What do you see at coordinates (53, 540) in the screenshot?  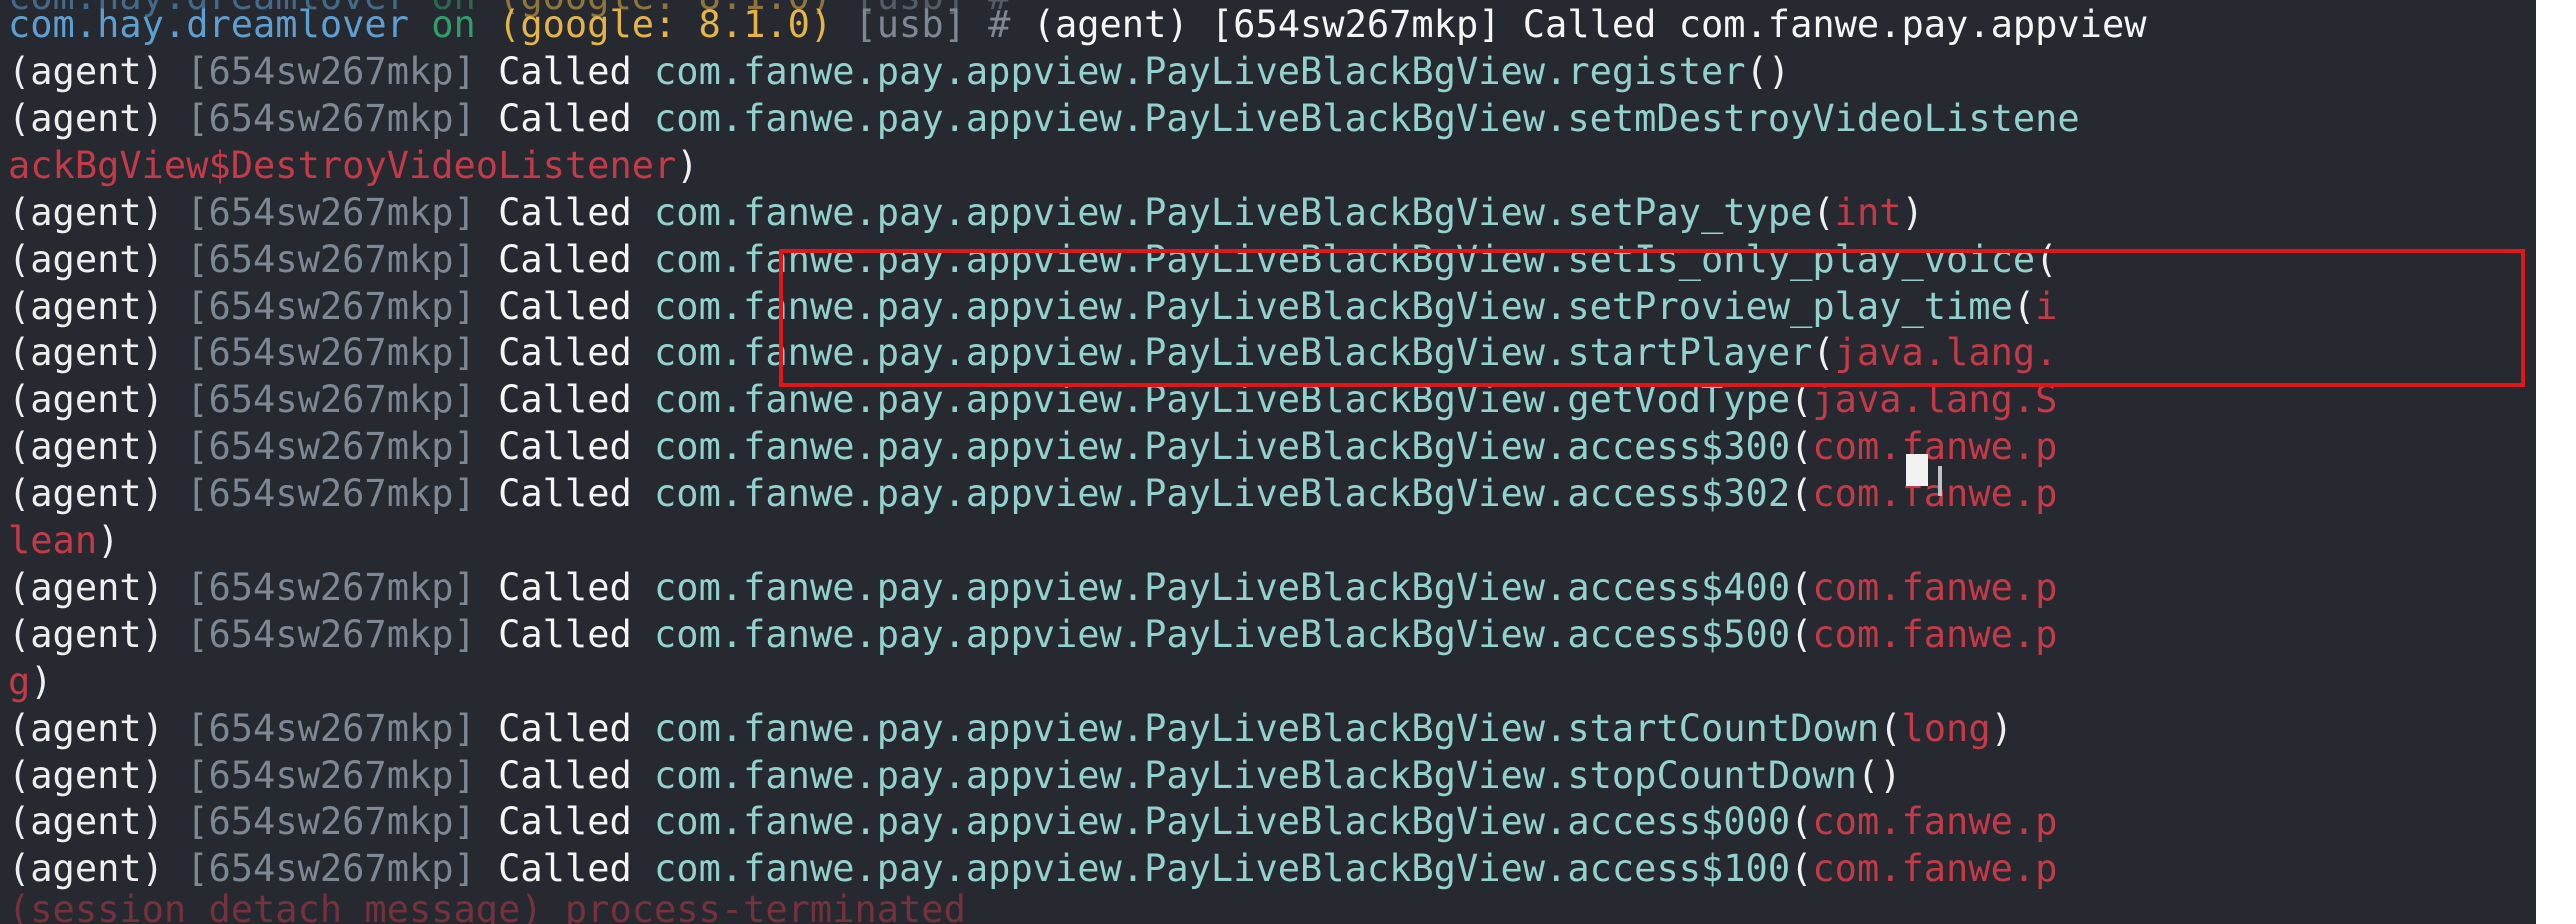 I see `wrapped-text: lean` at bounding box center [53, 540].